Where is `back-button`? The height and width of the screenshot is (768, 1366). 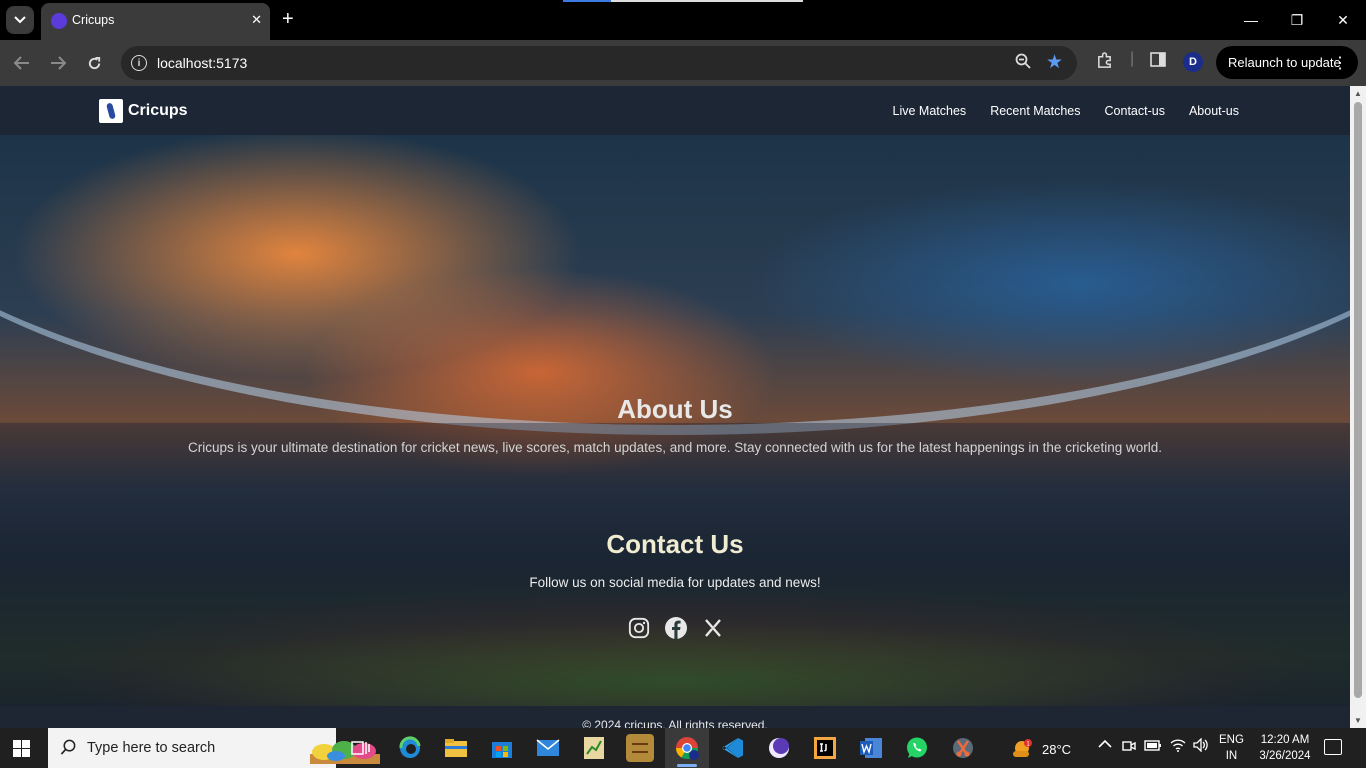
back-button is located at coordinates (22, 63).